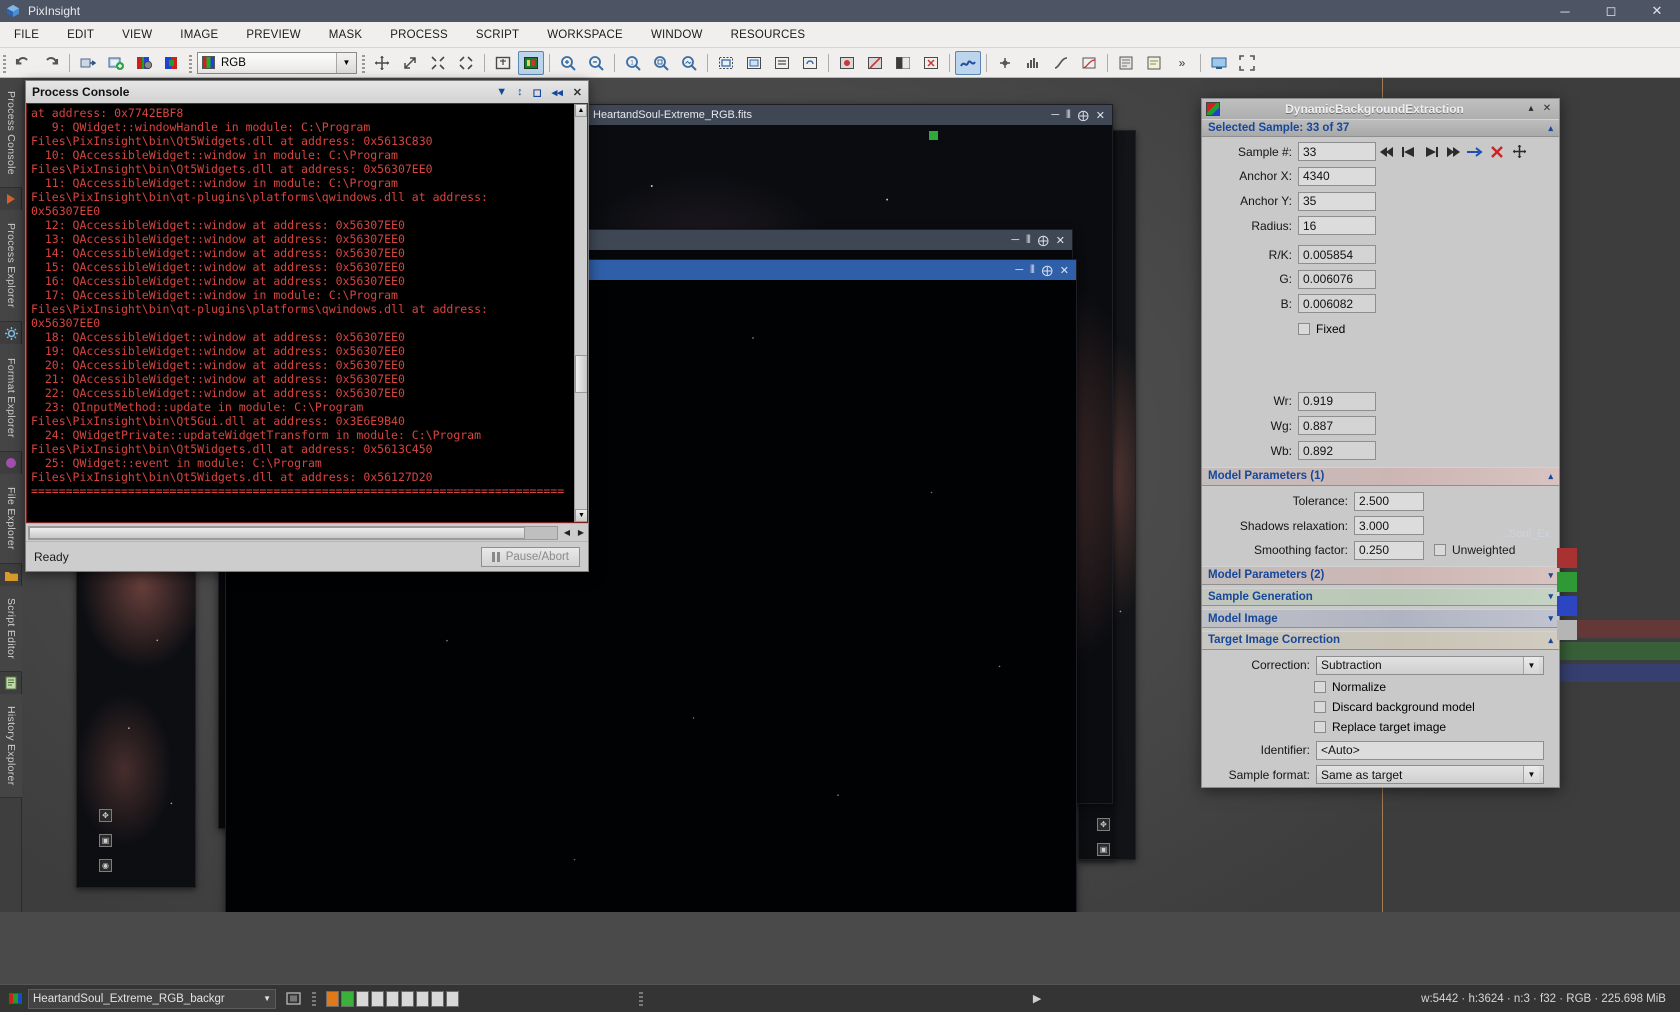 The width and height of the screenshot is (1680, 1012). Describe the element at coordinates (410, 63) in the screenshot. I see `resize-diagonal-icon` at that location.